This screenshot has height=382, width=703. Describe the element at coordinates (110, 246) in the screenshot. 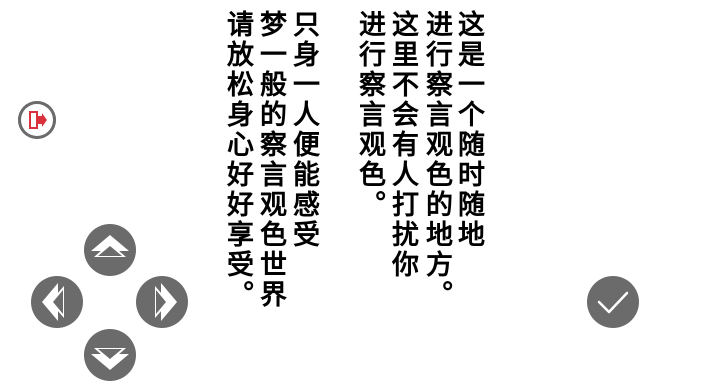

I see `arrow-up-icon` at that location.